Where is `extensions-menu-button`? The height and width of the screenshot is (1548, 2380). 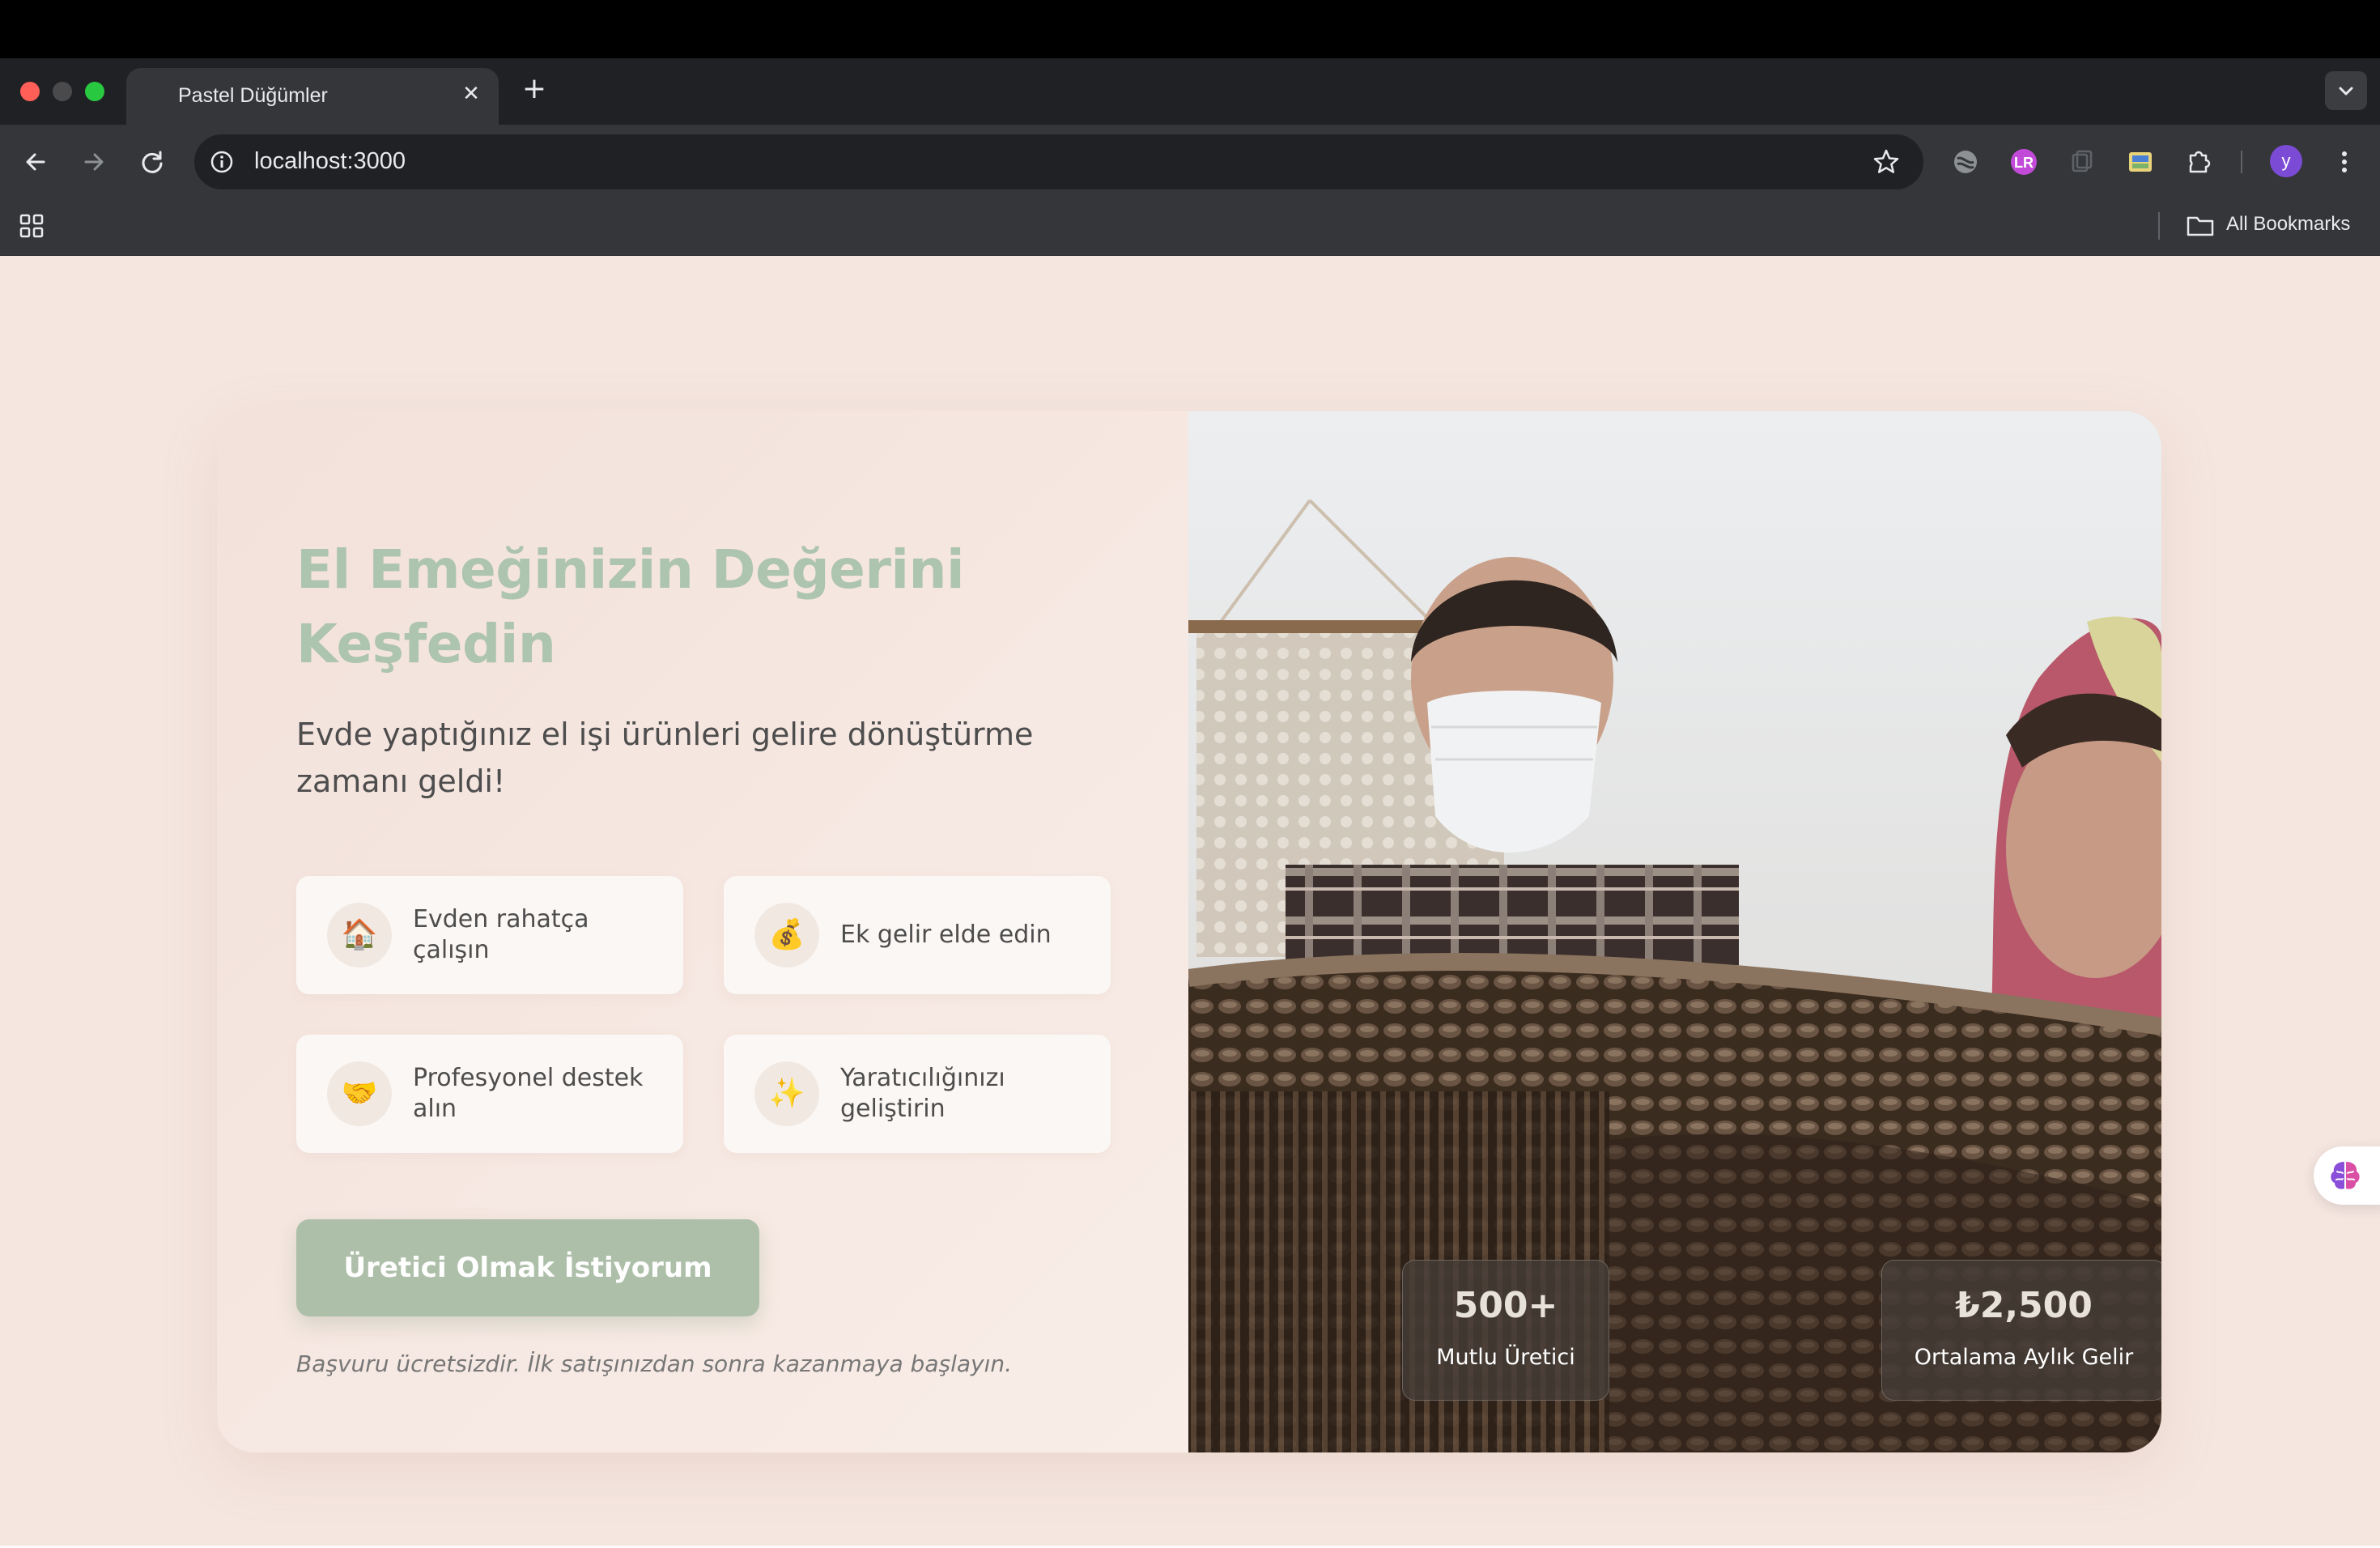
extensions-menu-button is located at coordinates (2198, 162).